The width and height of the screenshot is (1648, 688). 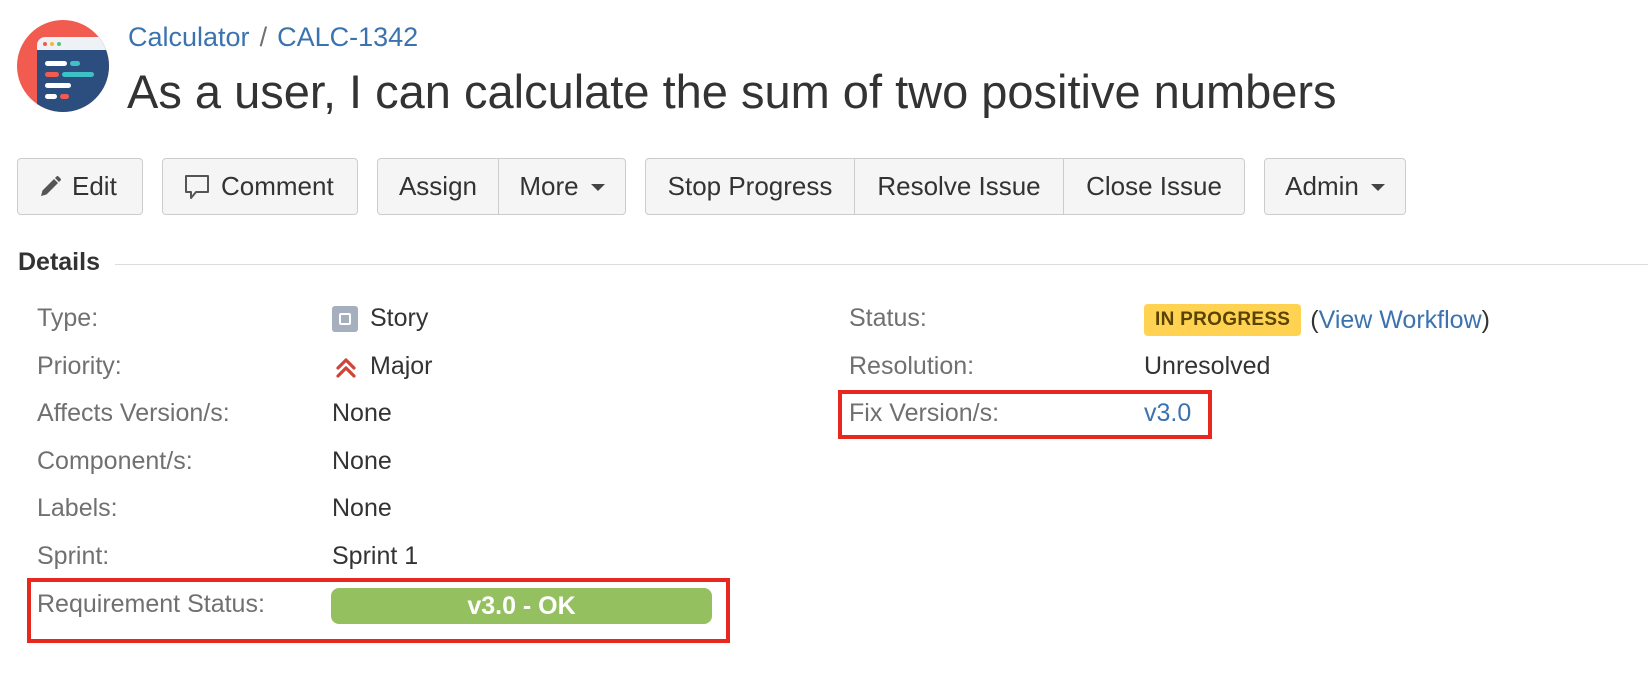 I want to click on details-heading: Details, so click(x=59, y=262).